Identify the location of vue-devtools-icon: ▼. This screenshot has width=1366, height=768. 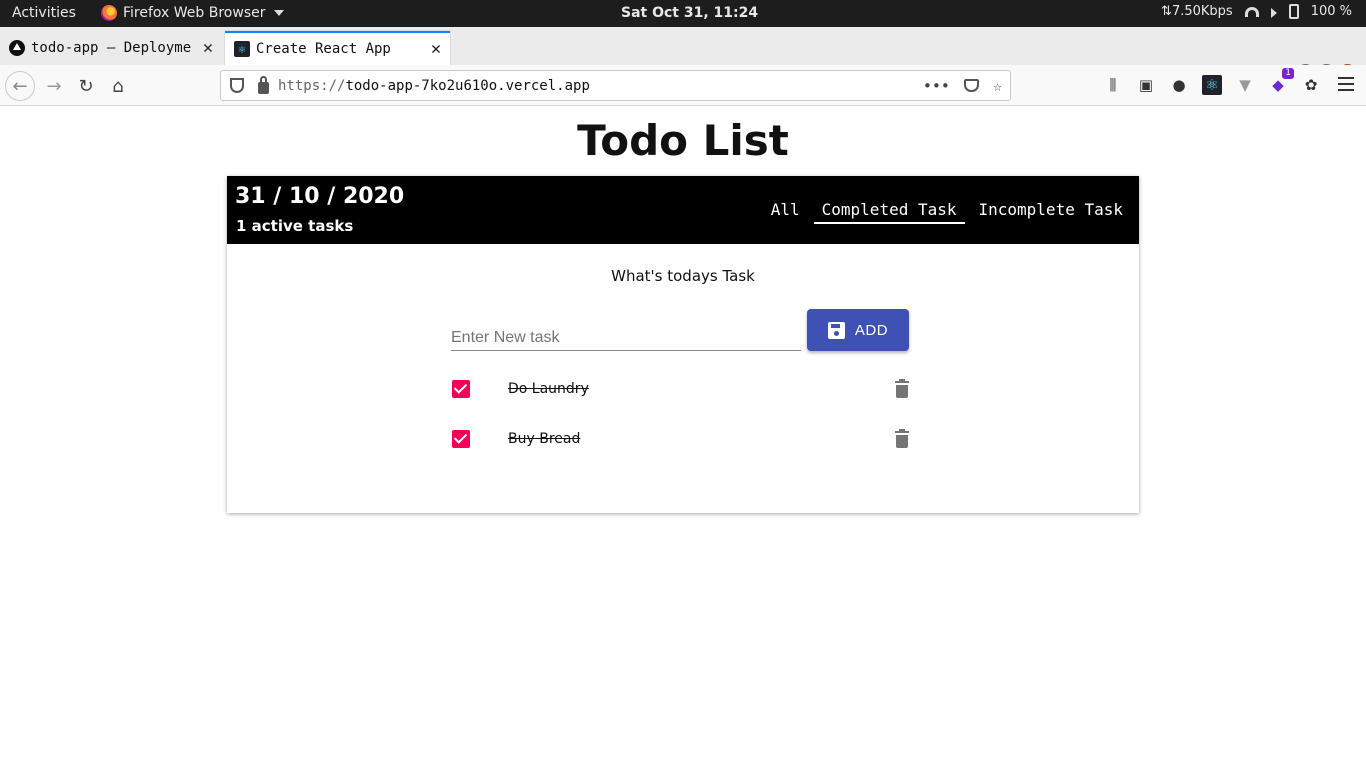
(1245, 85).